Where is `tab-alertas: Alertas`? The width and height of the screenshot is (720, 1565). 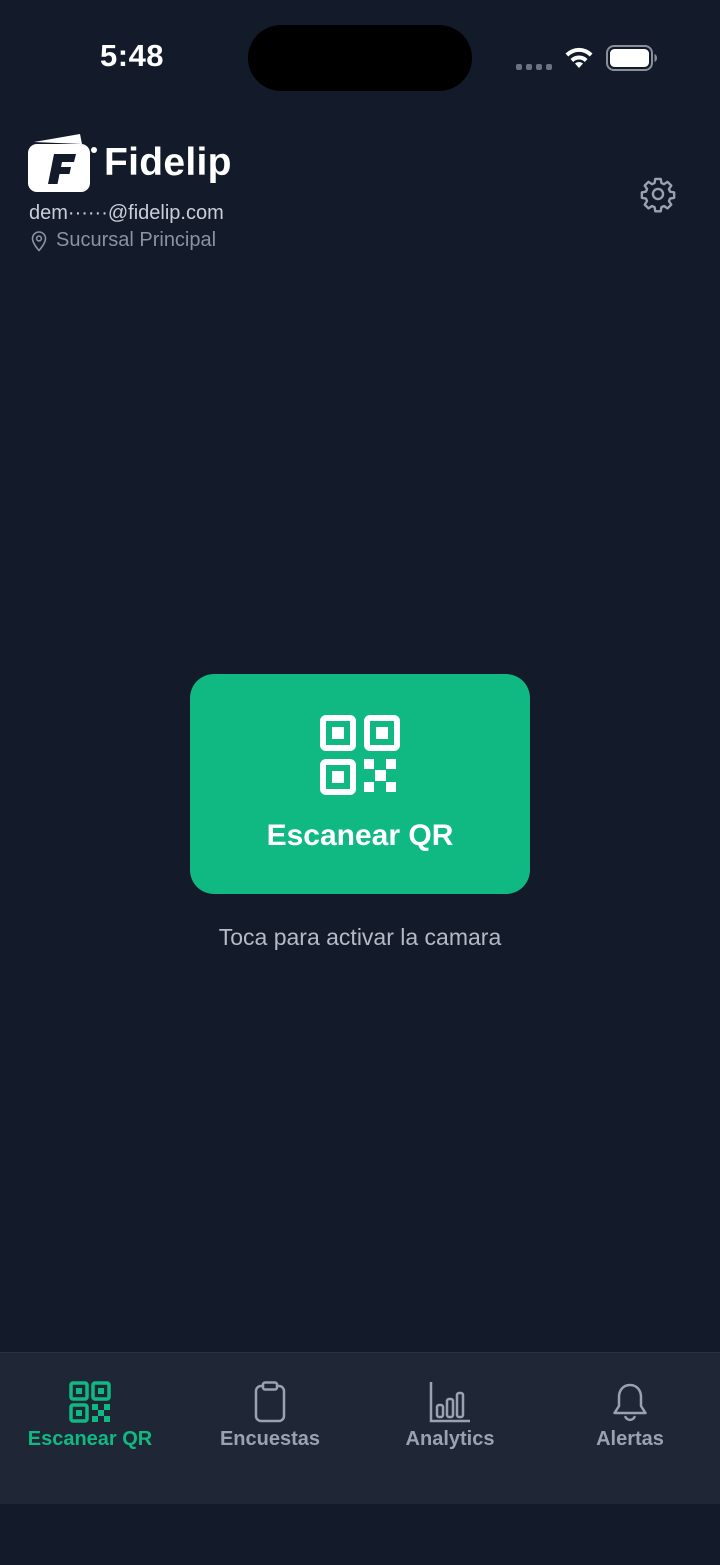 tab-alertas: Alertas is located at coordinates (630, 1428).